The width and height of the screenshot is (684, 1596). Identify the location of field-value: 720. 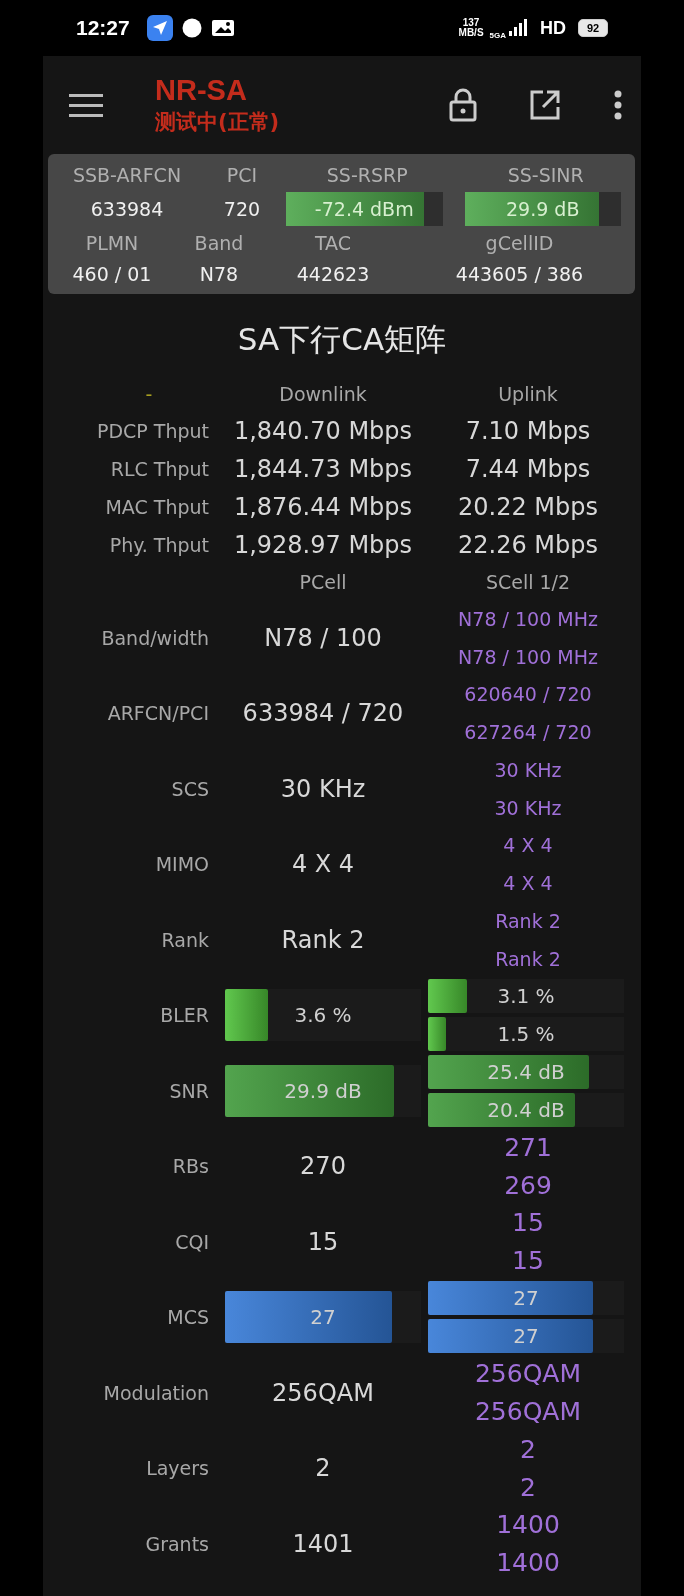
(242, 209).